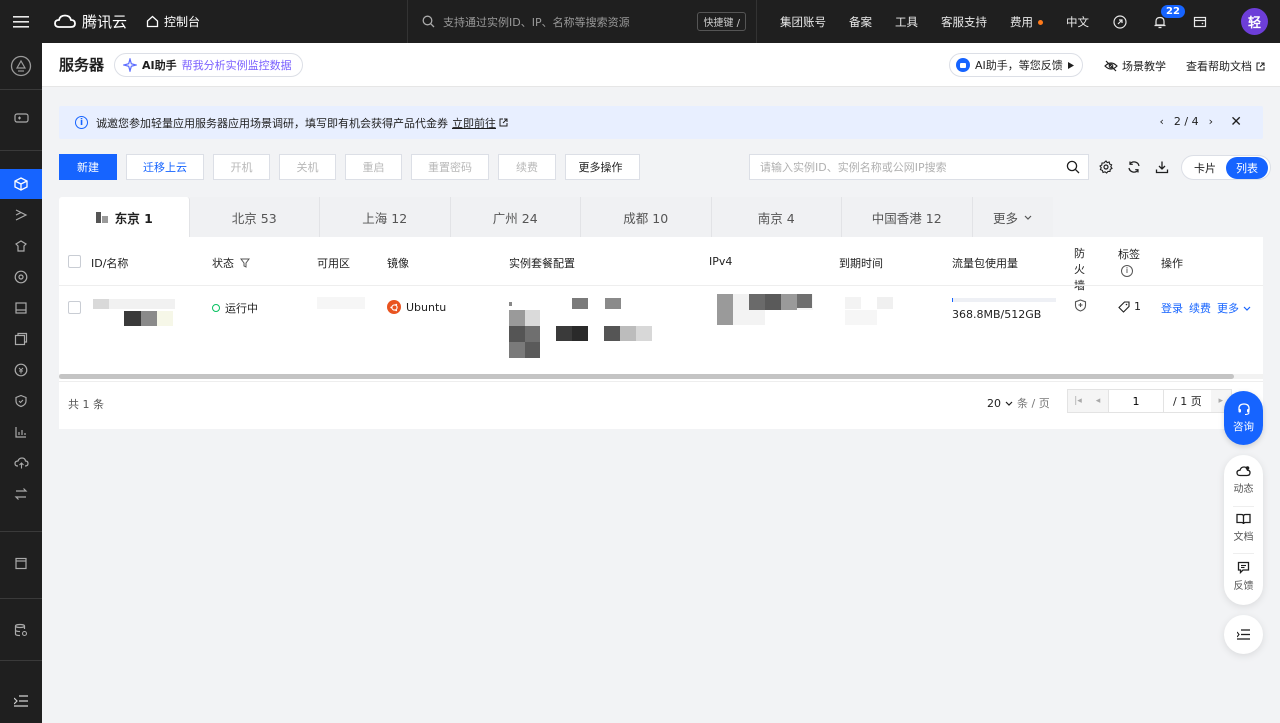  Describe the element at coordinates (165, 318) in the screenshot. I see `redacted-name` at that location.